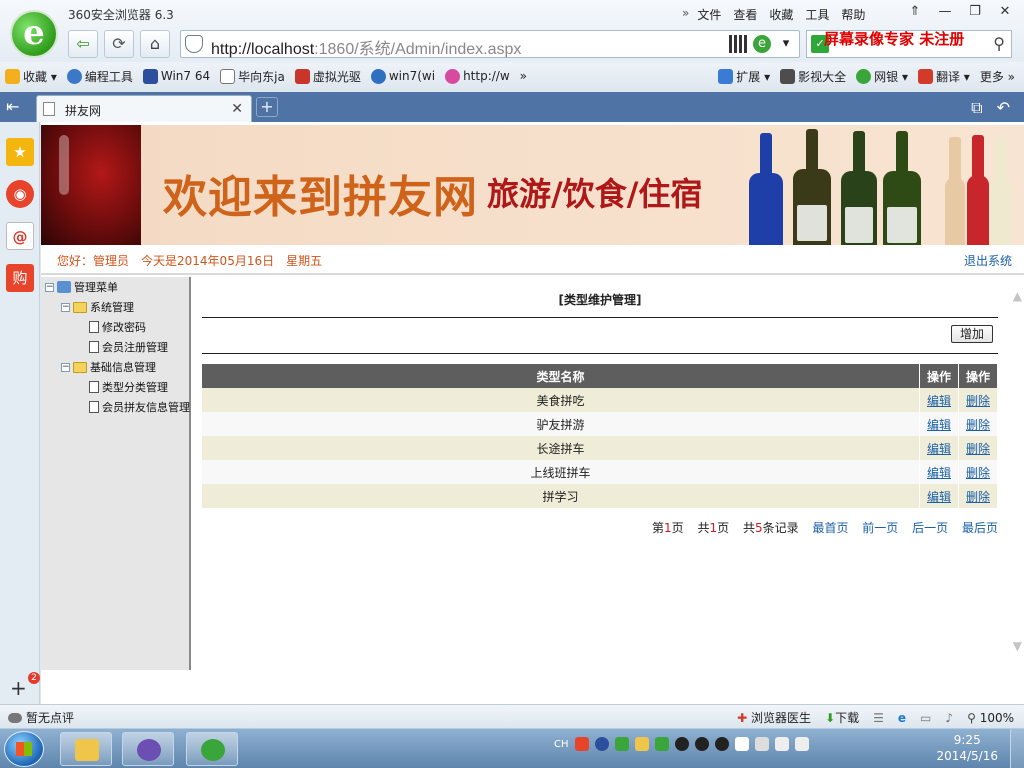 The height and width of the screenshot is (768, 1024). Describe the element at coordinates (561, 744) in the screenshot. I see `ime-indicator: CH` at that location.